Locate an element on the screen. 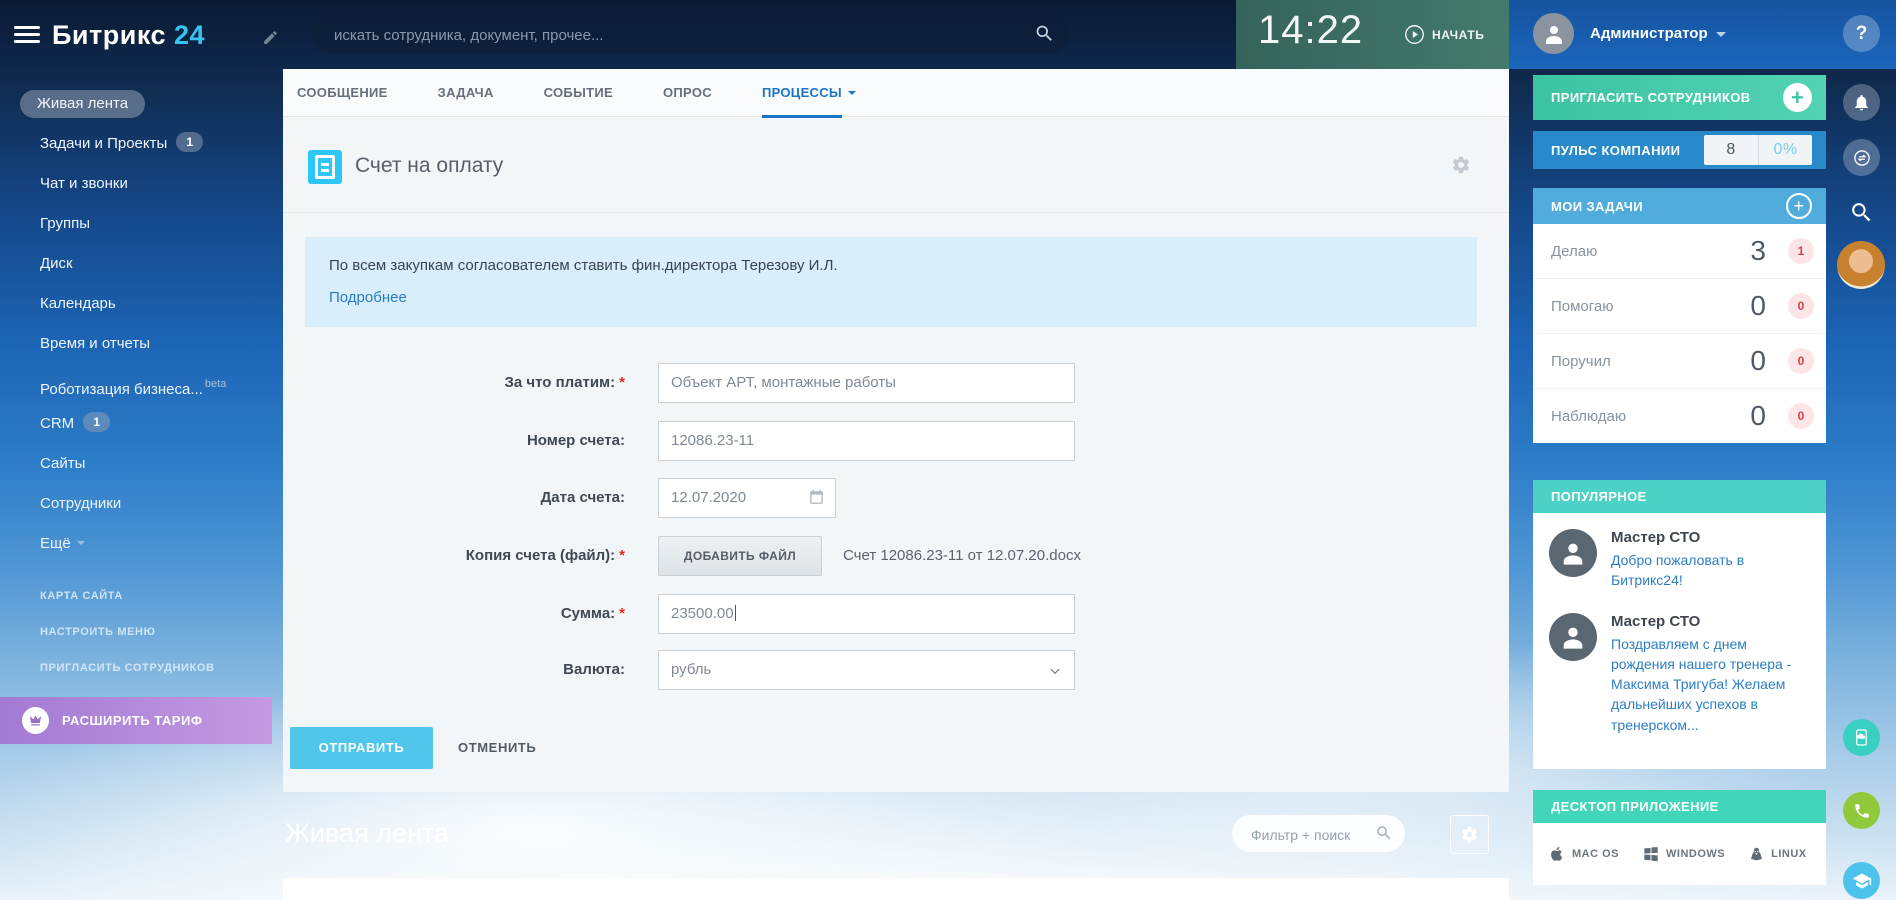 The height and width of the screenshot is (900, 1896). post-tabs: СООБЩЕНИЕ ЗАДАЧА СОБЫТИЕ ОПРОС ПРОЦЕССЫ is located at coordinates (896, 93).